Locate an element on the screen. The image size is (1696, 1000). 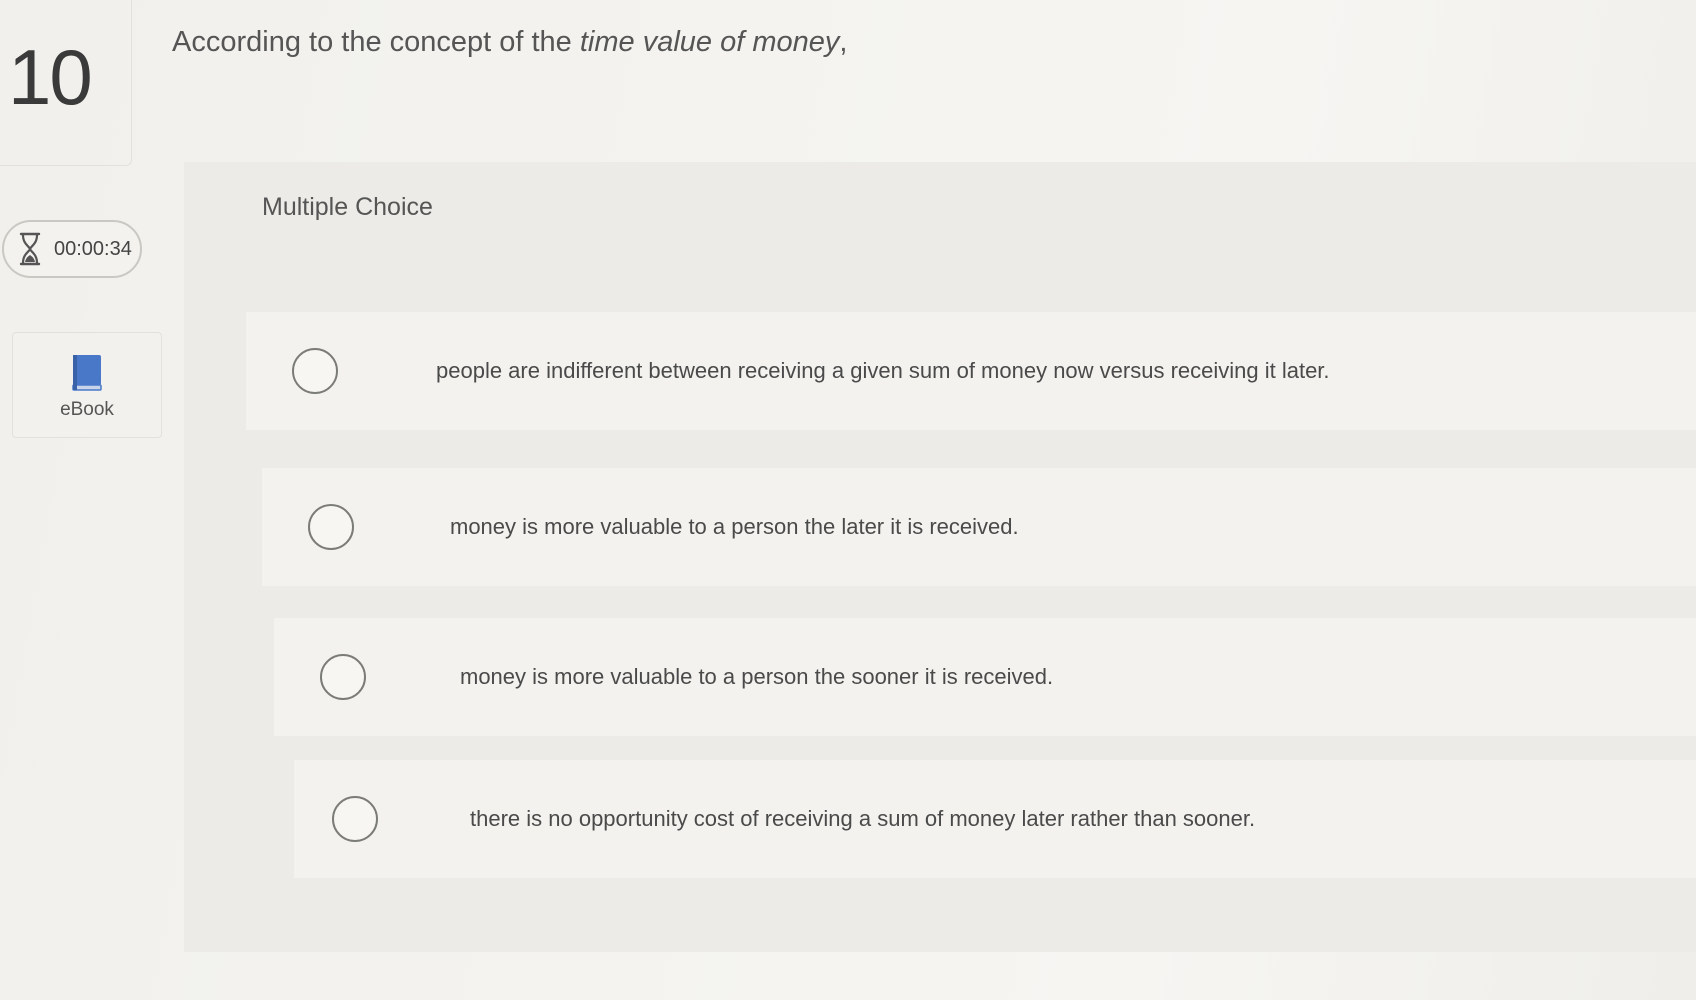
prompt-text: According to the concept of the is located at coordinates (376, 42).